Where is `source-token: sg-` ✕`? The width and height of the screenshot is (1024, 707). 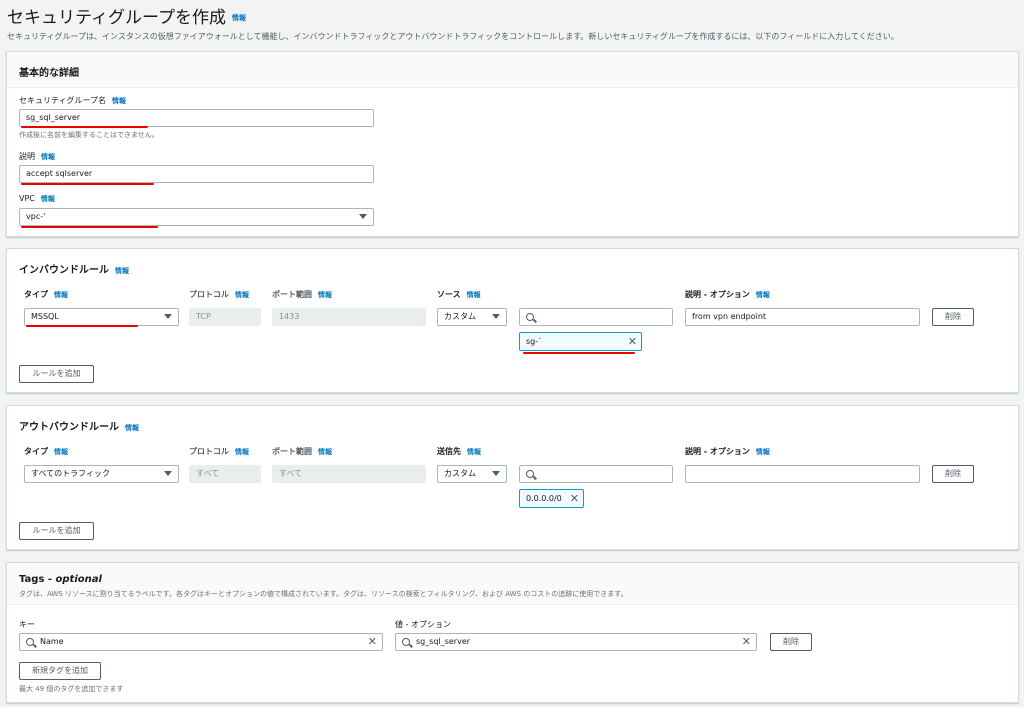
source-token: sg-` ✕ is located at coordinates (580, 341).